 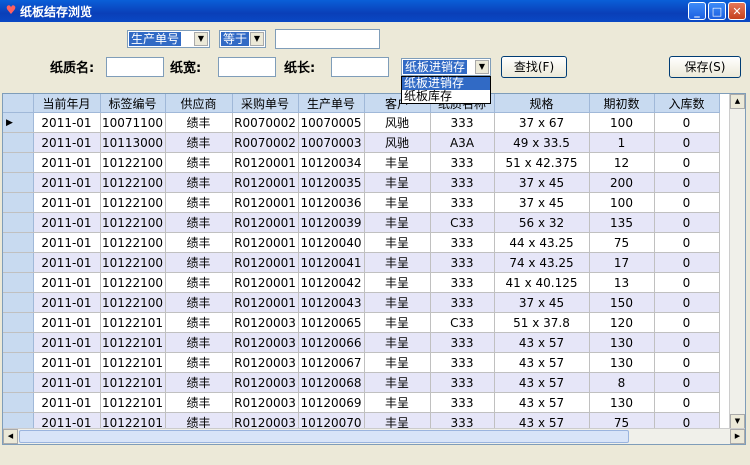 I want to click on paper-width-input, so click(x=247, y=67).